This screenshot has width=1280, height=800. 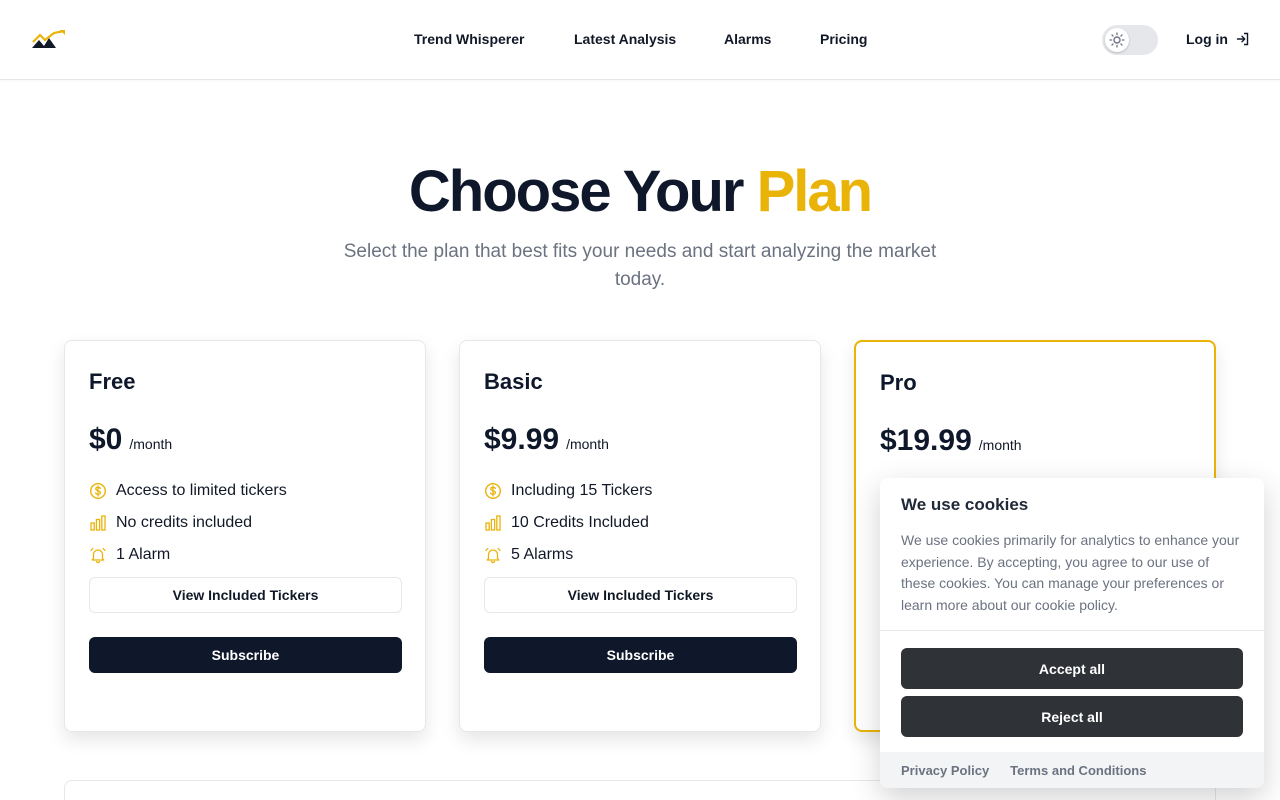 What do you see at coordinates (580, 522) in the screenshot?
I see `feature-text: 10 Credits Included` at bounding box center [580, 522].